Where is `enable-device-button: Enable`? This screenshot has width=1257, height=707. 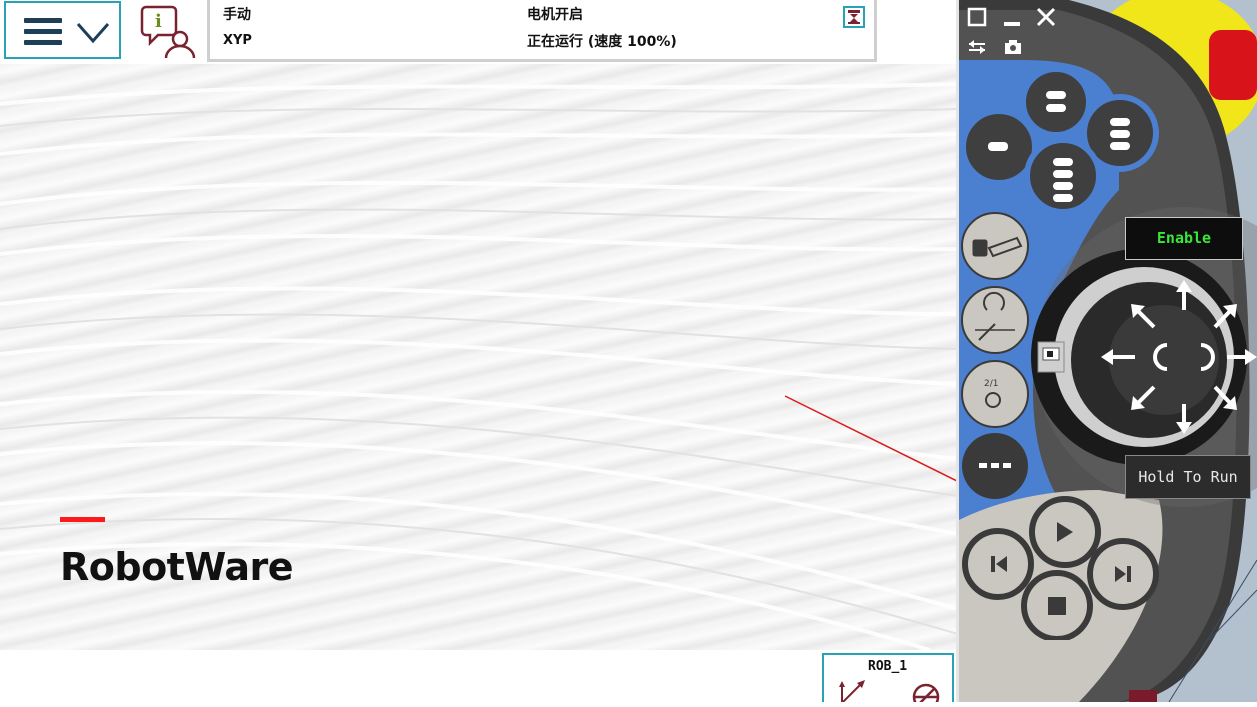 enable-device-button: Enable is located at coordinates (1184, 238).